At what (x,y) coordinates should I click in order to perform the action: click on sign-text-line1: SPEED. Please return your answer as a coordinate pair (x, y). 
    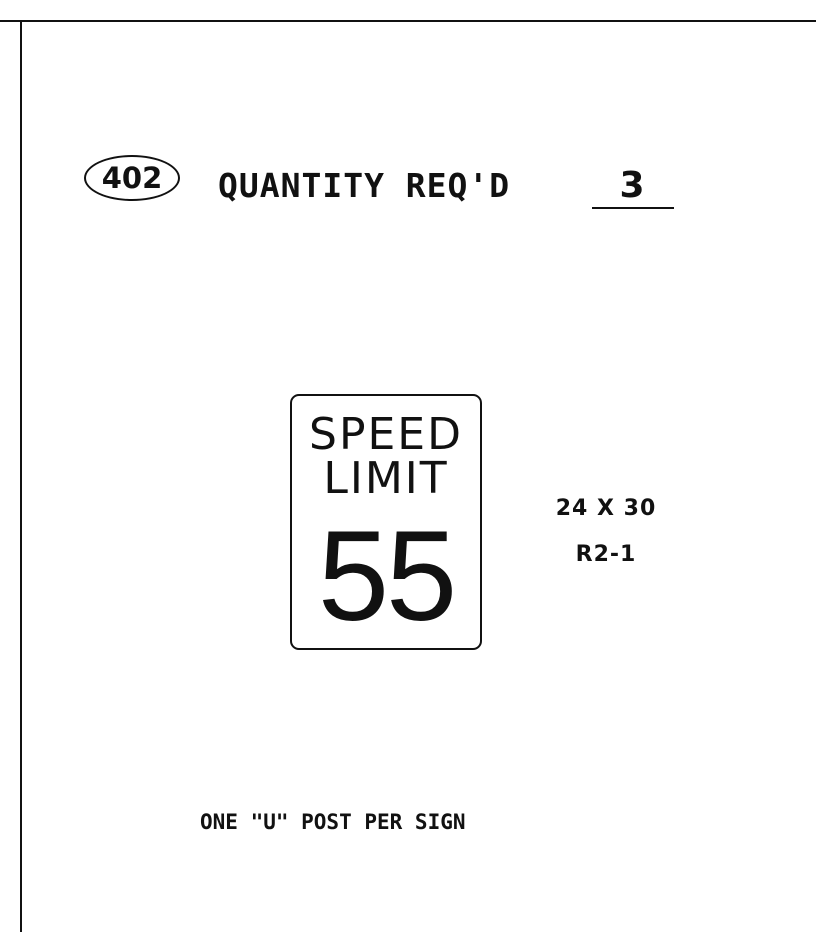
    Looking at the image, I should click on (386, 434).